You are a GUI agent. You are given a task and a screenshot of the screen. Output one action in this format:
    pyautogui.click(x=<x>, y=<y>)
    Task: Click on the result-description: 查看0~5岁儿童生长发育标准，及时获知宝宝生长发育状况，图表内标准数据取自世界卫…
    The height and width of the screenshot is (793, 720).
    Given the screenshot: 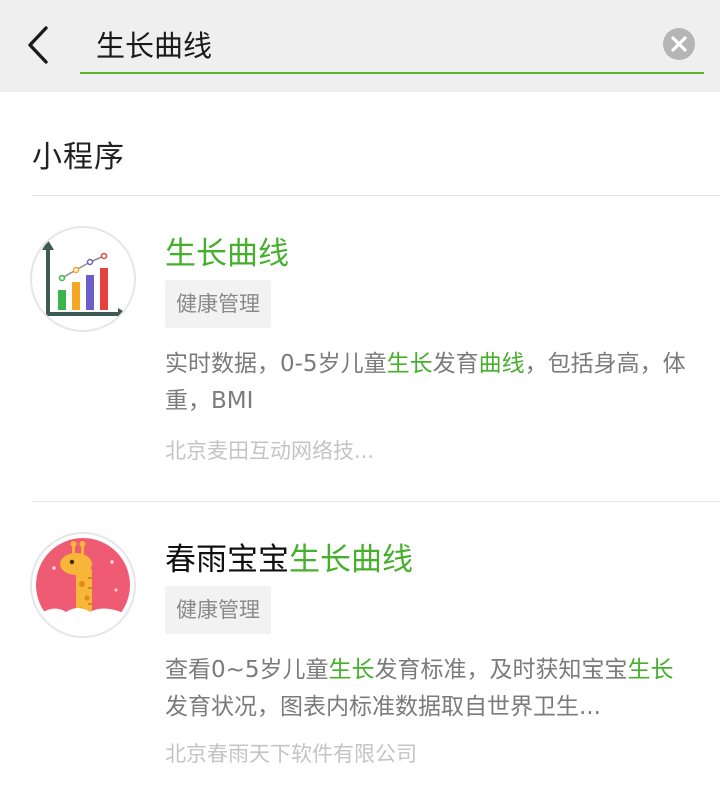 What is the action you would take?
    pyautogui.click(x=430, y=689)
    